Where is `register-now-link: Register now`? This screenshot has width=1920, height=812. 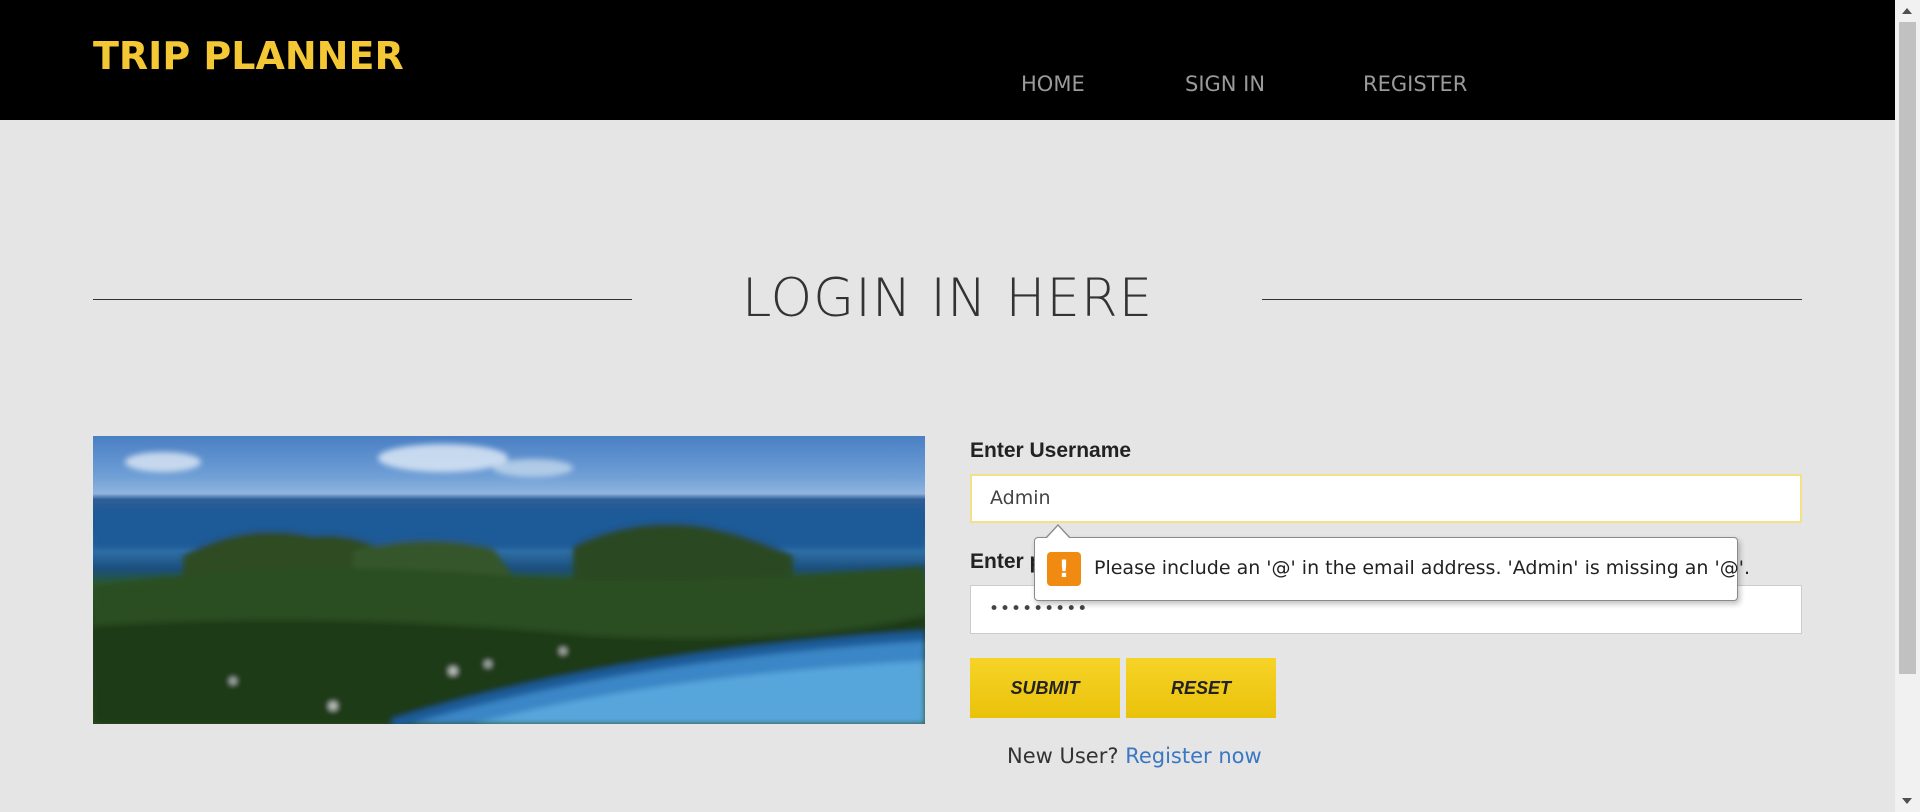 register-now-link: Register now is located at coordinates (1193, 756).